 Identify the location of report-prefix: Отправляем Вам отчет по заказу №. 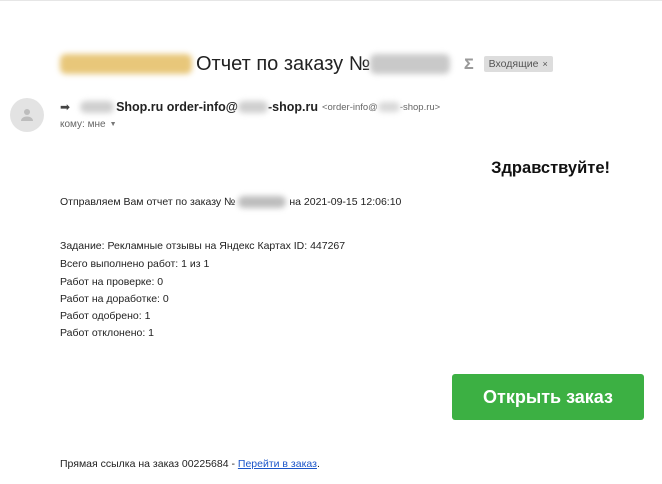
(148, 202).